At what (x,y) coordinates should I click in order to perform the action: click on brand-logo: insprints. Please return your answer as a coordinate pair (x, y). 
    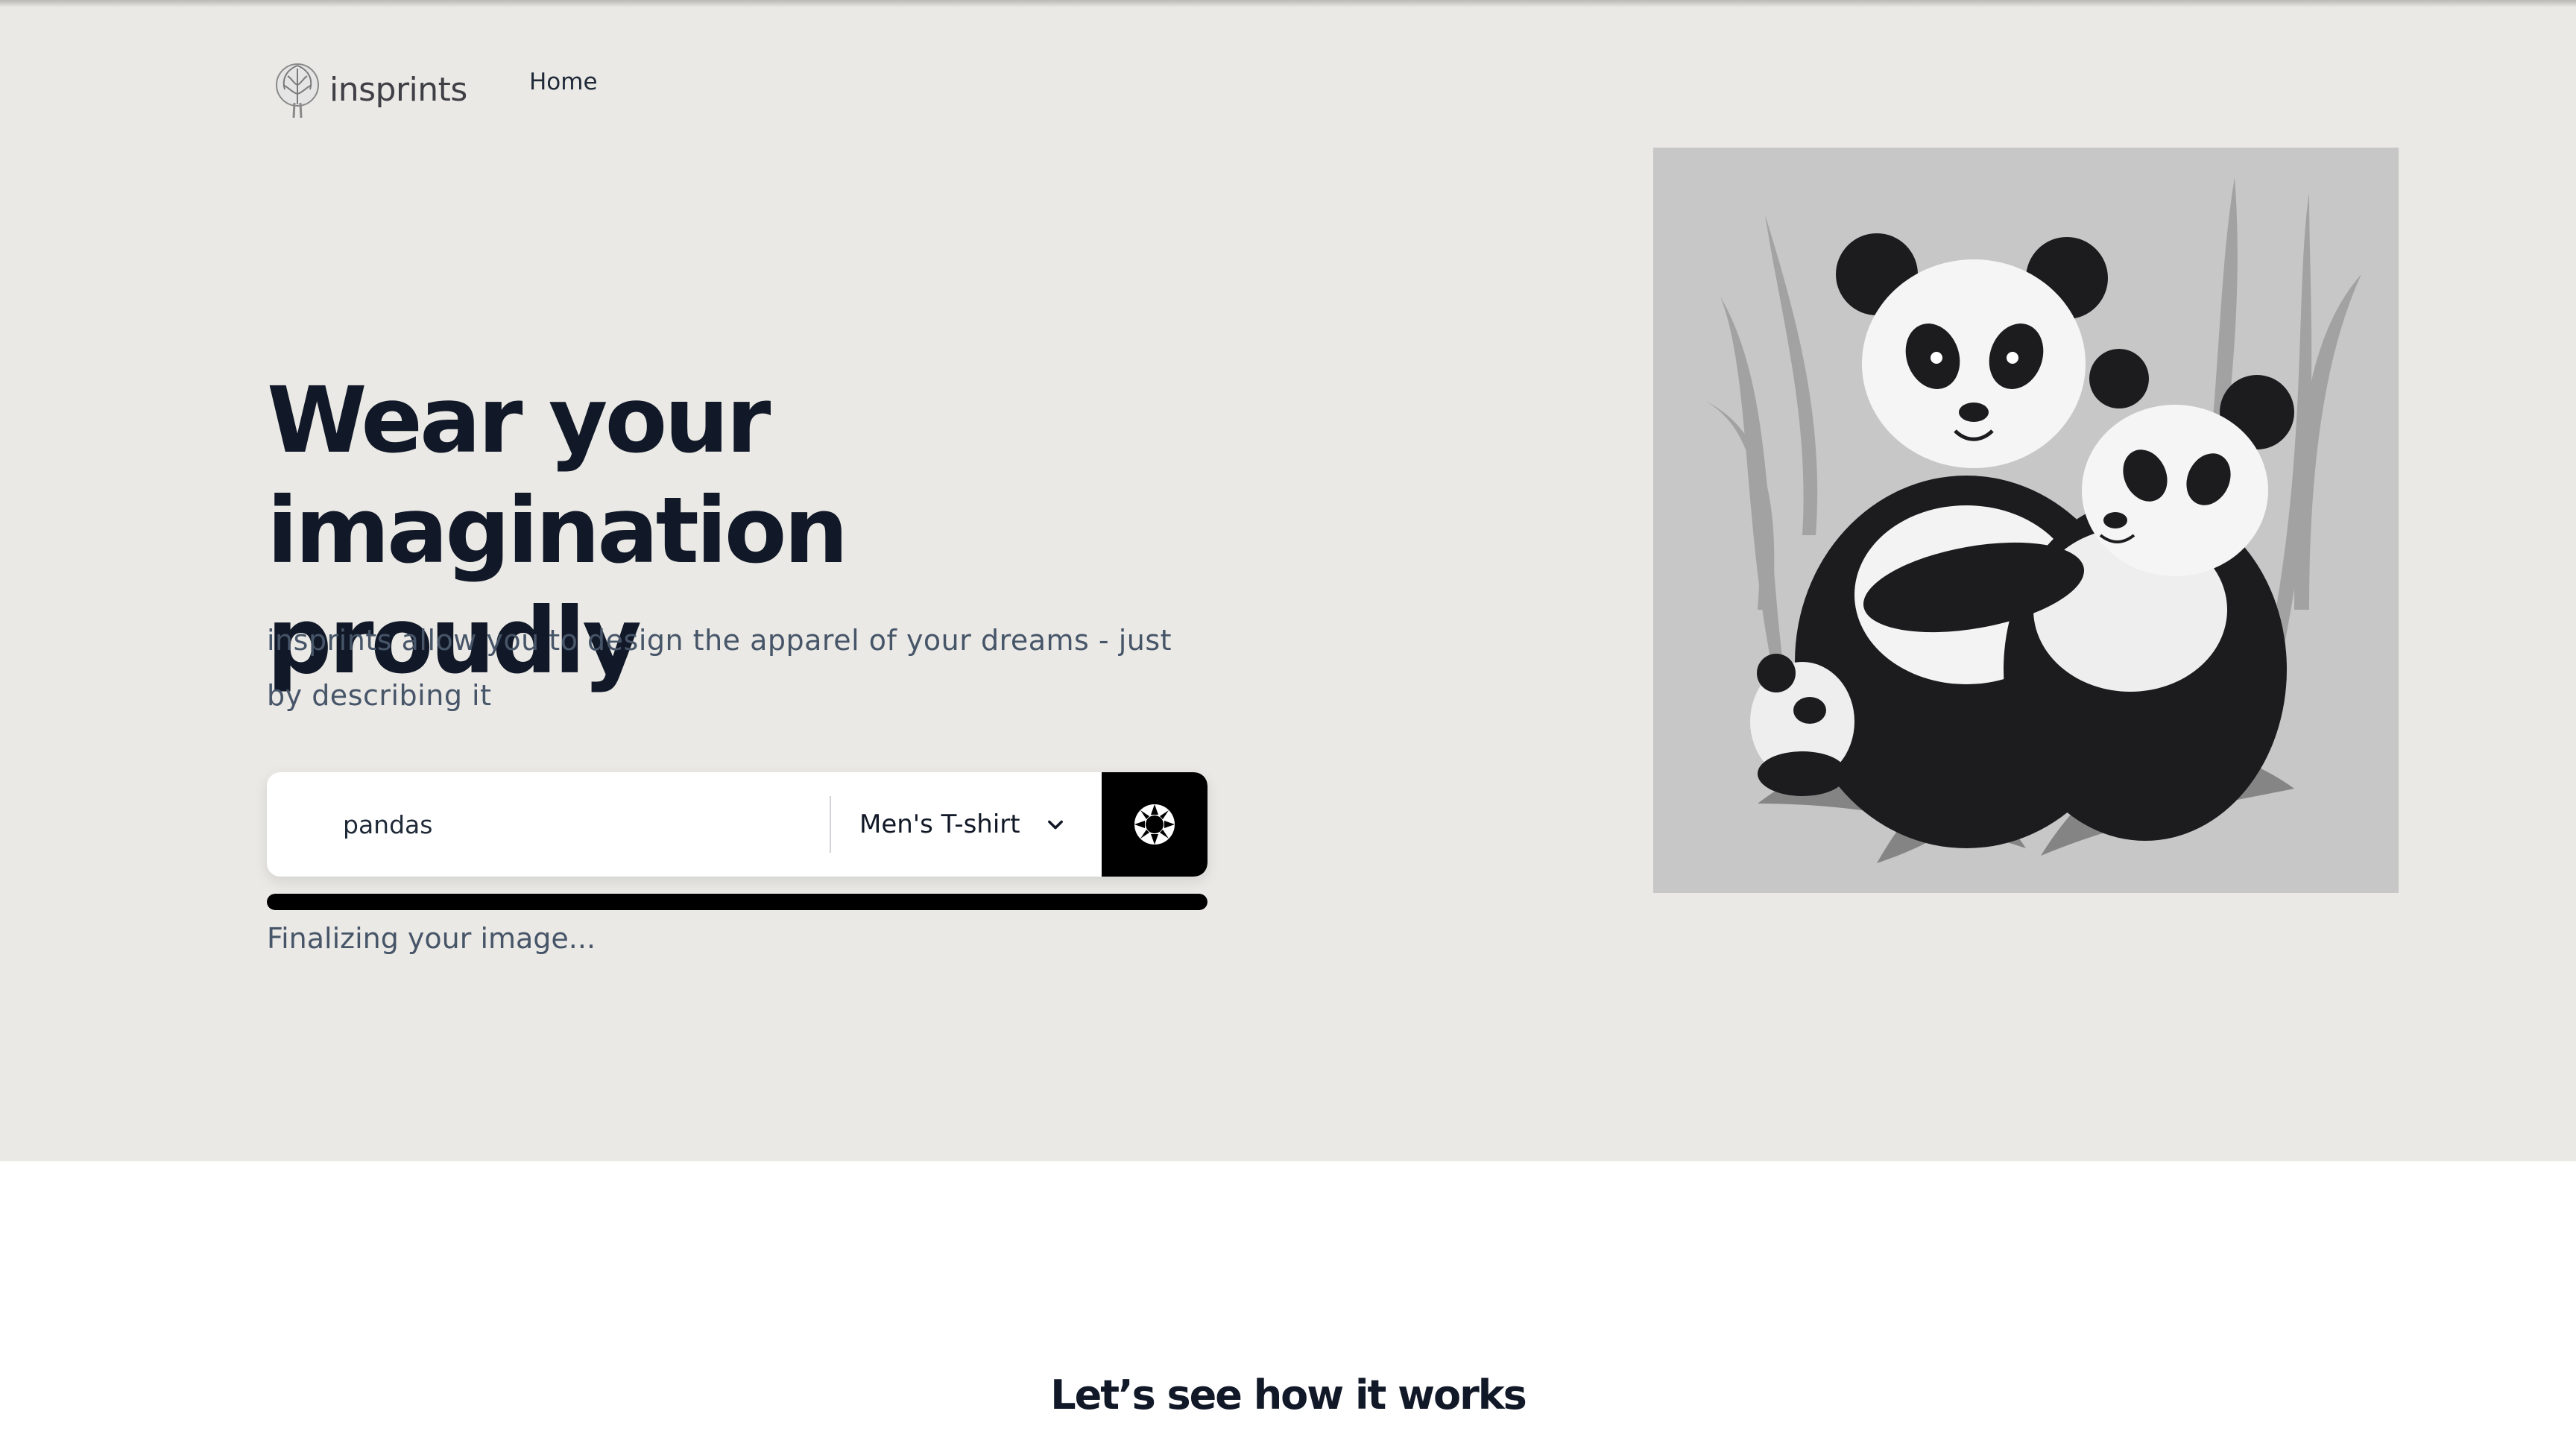
    Looking at the image, I should click on (369, 89).